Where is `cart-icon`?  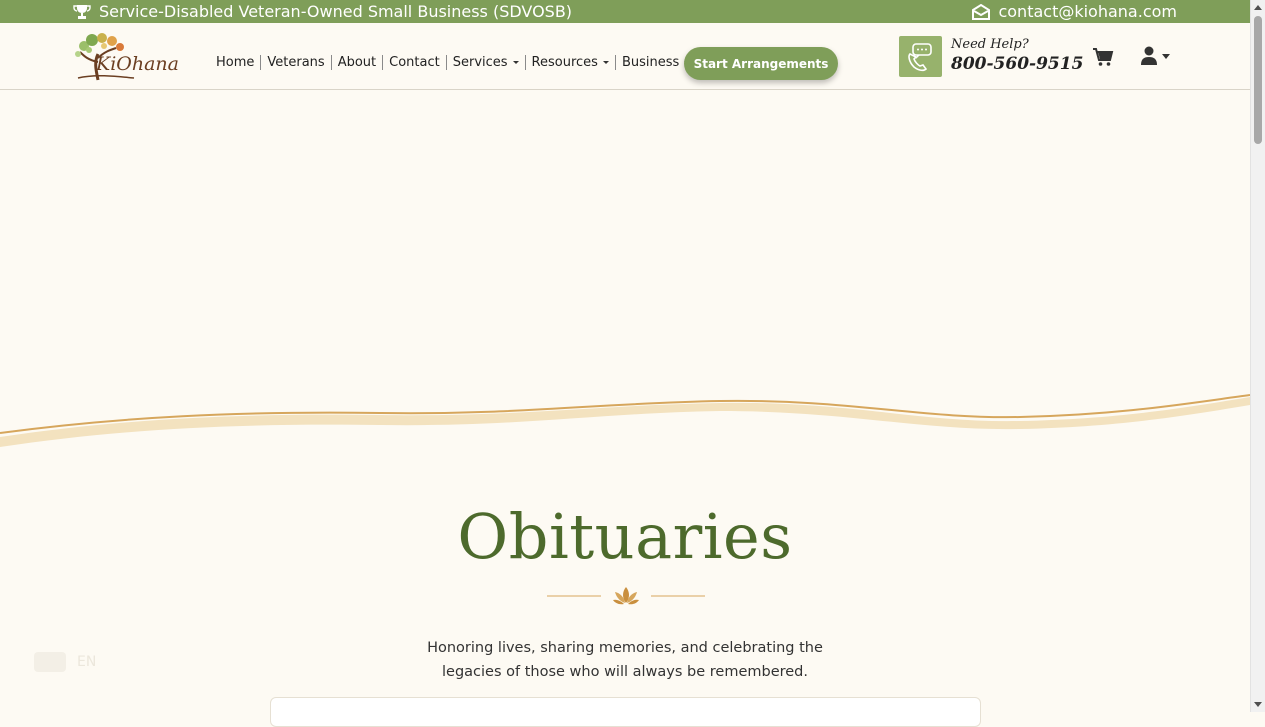 cart-icon is located at coordinates (1103, 57).